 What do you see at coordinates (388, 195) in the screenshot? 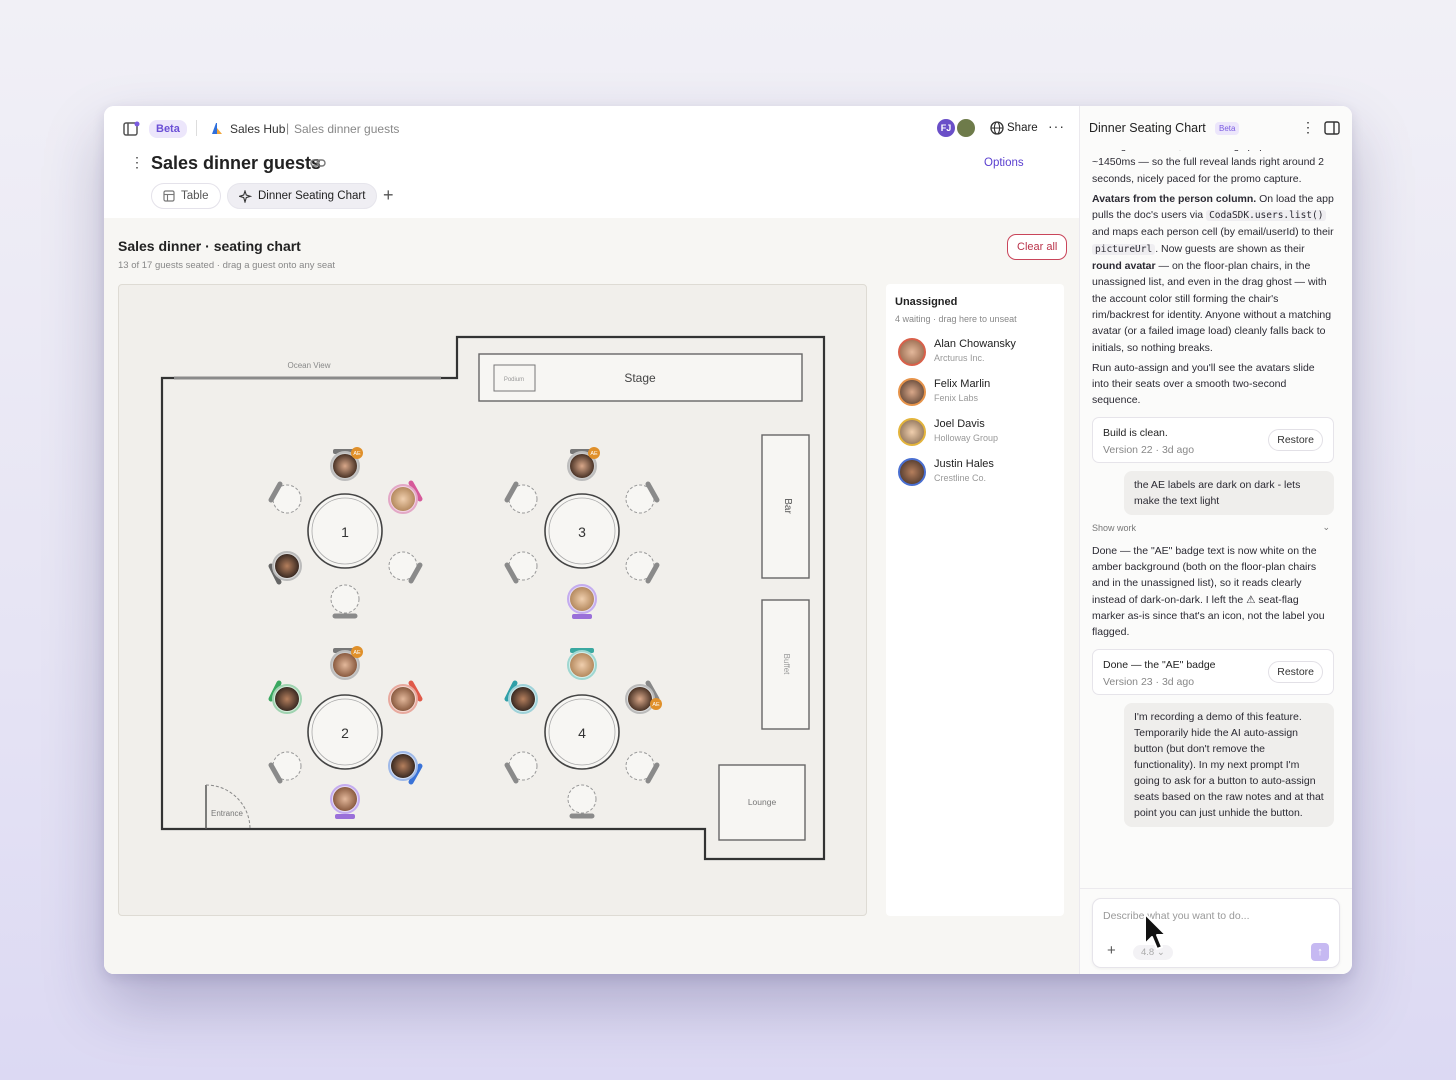
I see `add-tab-button: +` at bounding box center [388, 195].